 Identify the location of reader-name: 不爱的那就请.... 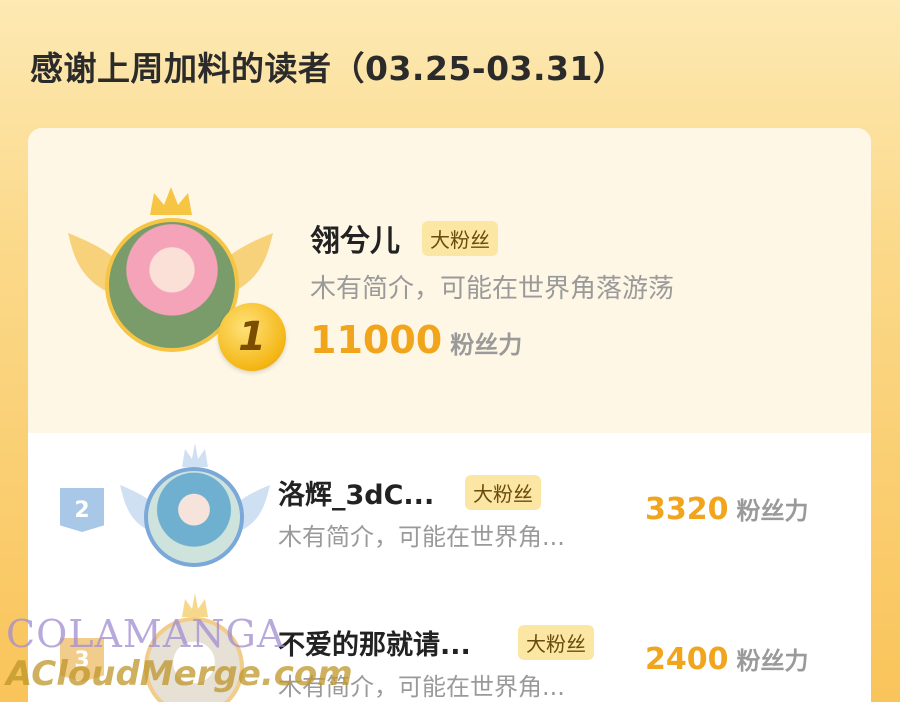
(374, 642).